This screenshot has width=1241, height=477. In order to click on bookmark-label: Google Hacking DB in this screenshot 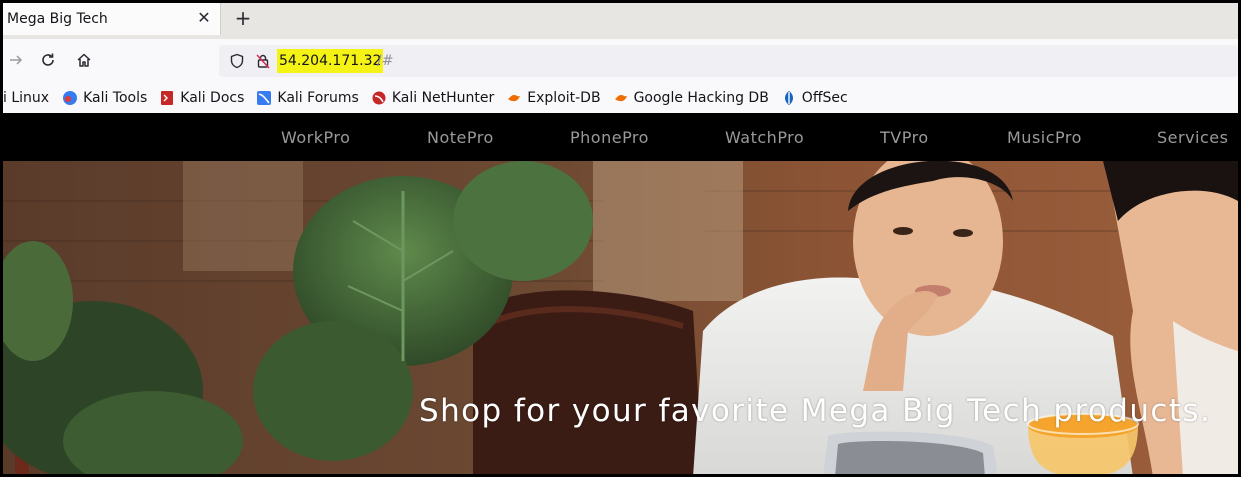, I will do `click(701, 98)`.